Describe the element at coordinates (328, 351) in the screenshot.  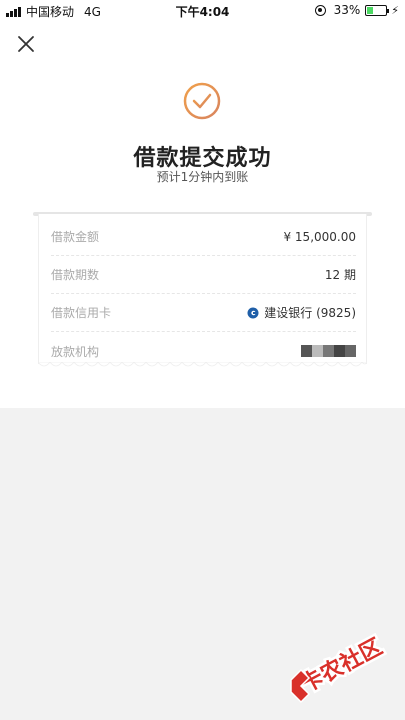
I see `masked-lender-value` at that location.